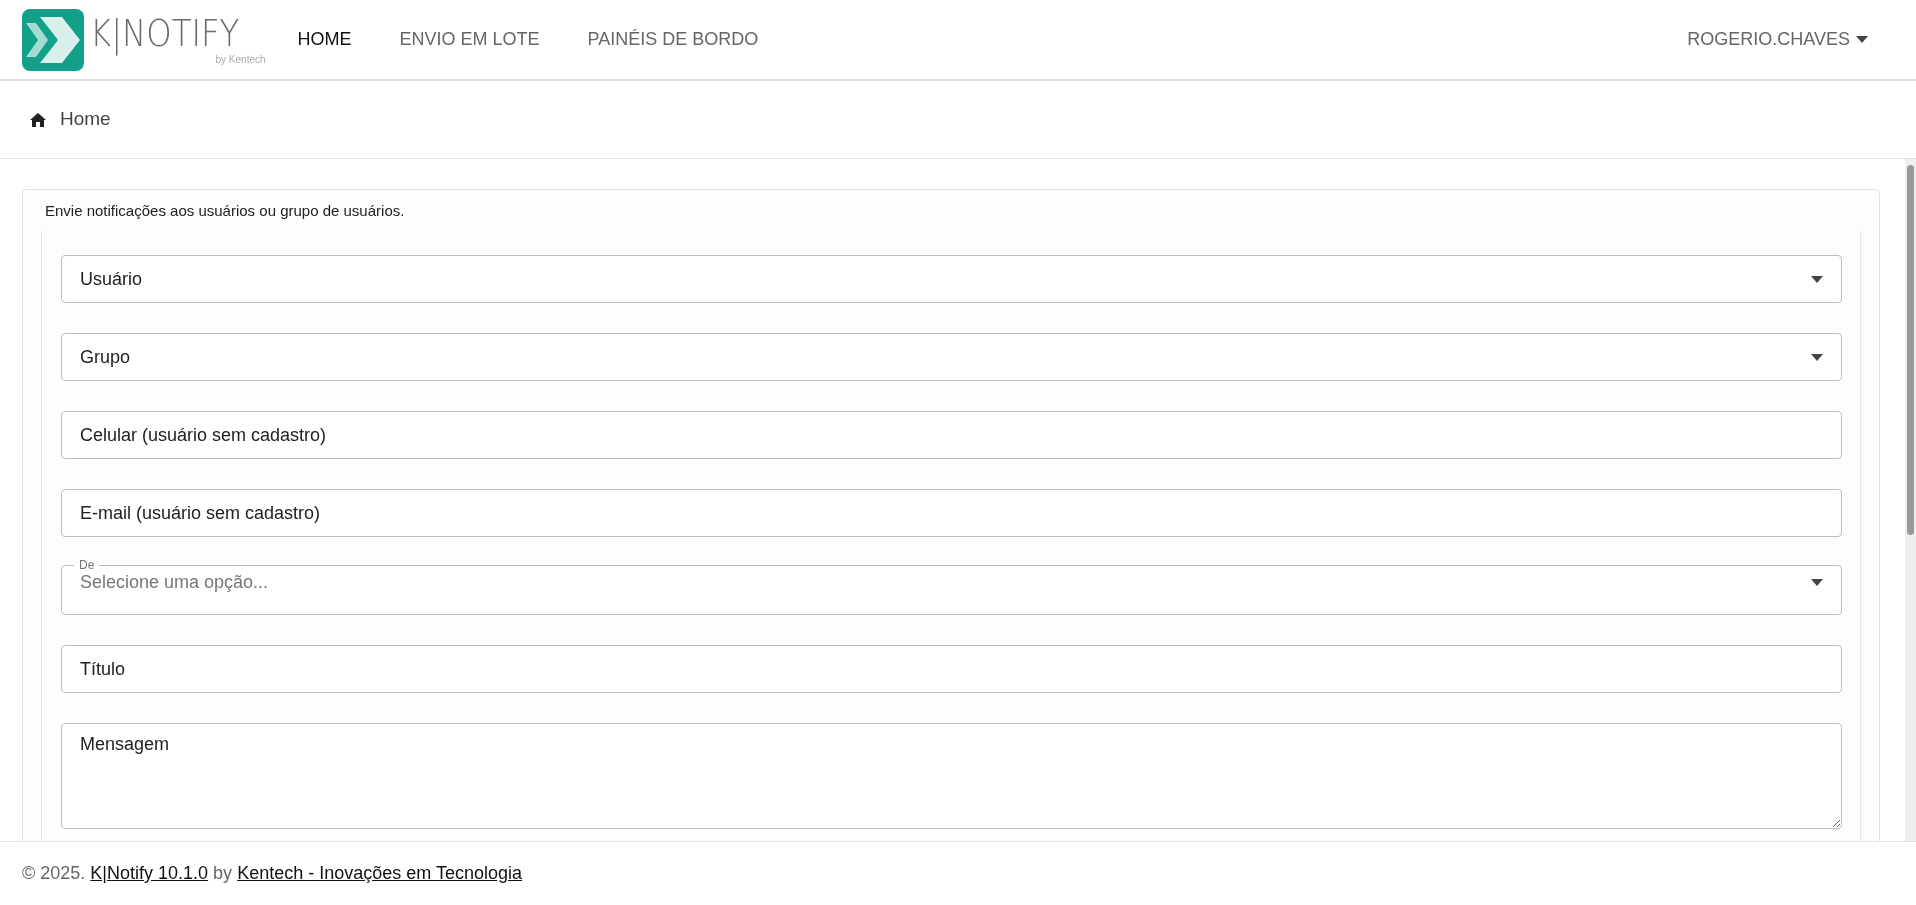 The height and width of the screenshot is (905, 1916). What do you see at coordinates (951, 357) in the screenshot?
I see `select-field: Grupo` at bounding box center [951, 357].